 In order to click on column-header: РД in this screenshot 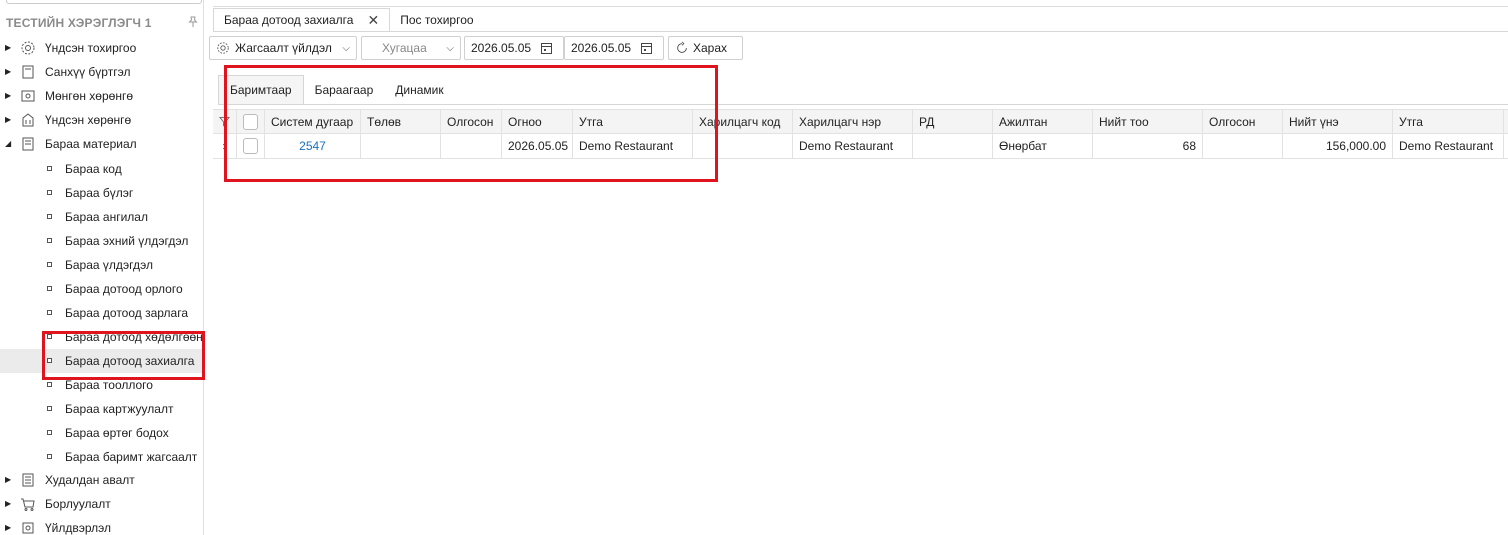, I will do `click(953, 122)`.